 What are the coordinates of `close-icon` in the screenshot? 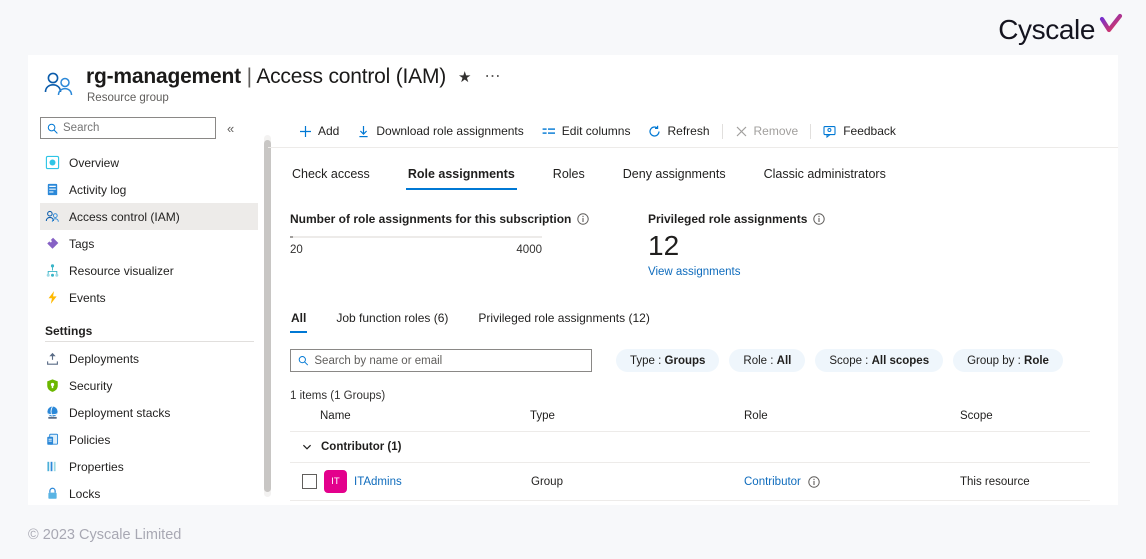 It's located at (741, 131).